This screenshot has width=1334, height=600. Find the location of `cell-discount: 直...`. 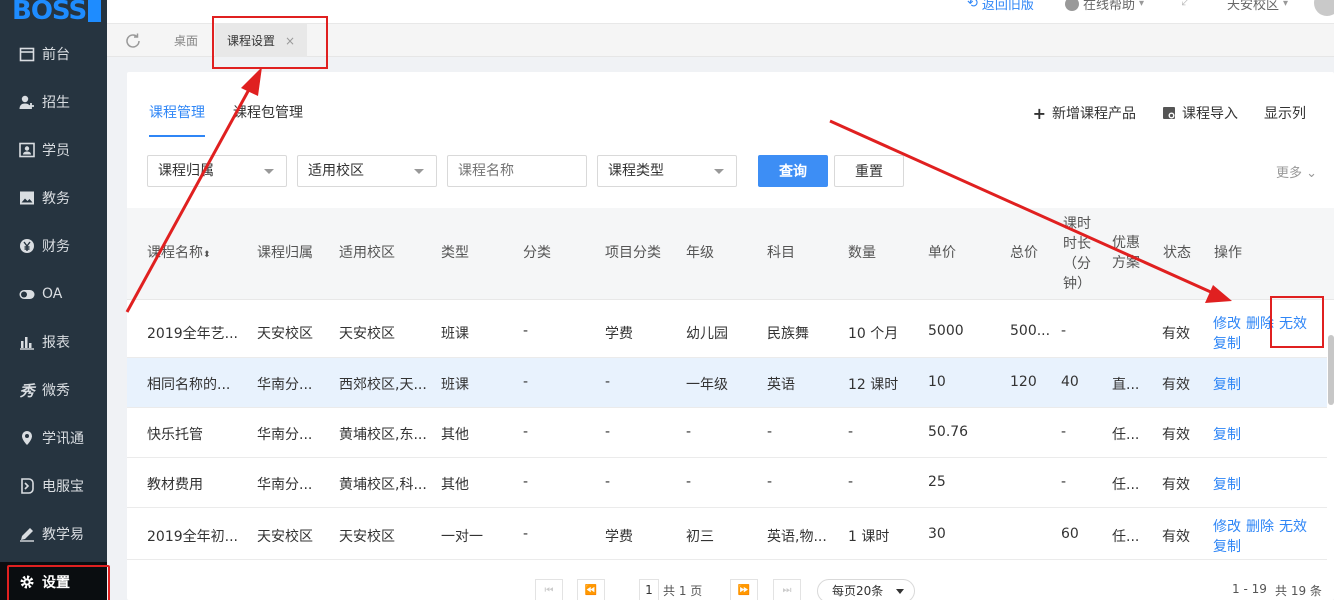

cell-discount: 直... is located at coordinates (1126, 385).